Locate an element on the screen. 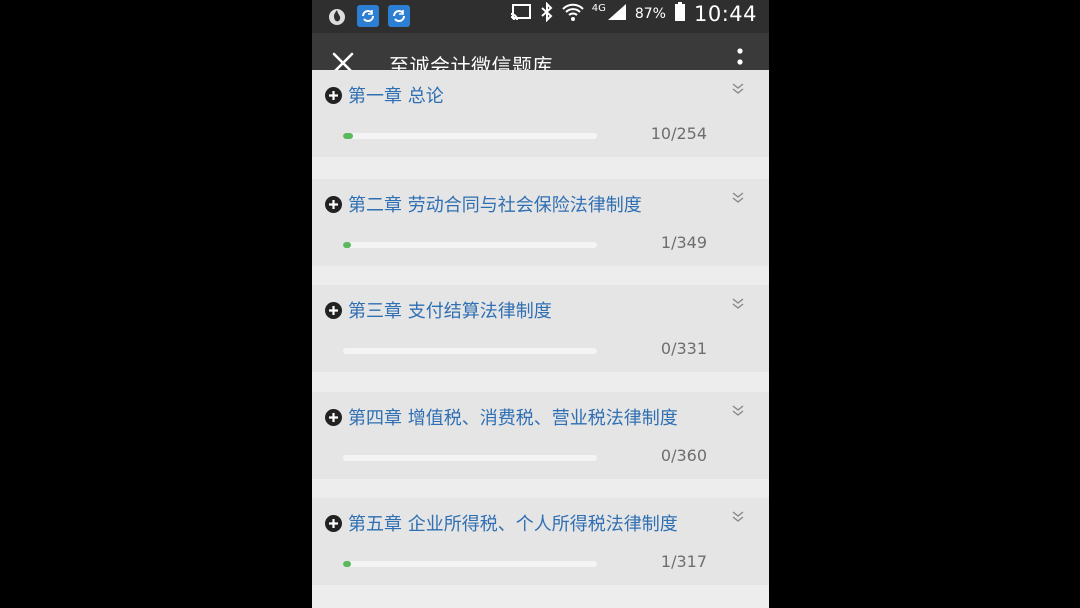 The height and width of the screenshot is (608, 1080). chapter-header: 第三章 支付结算法律制度 is located at coordinates (438, 310).